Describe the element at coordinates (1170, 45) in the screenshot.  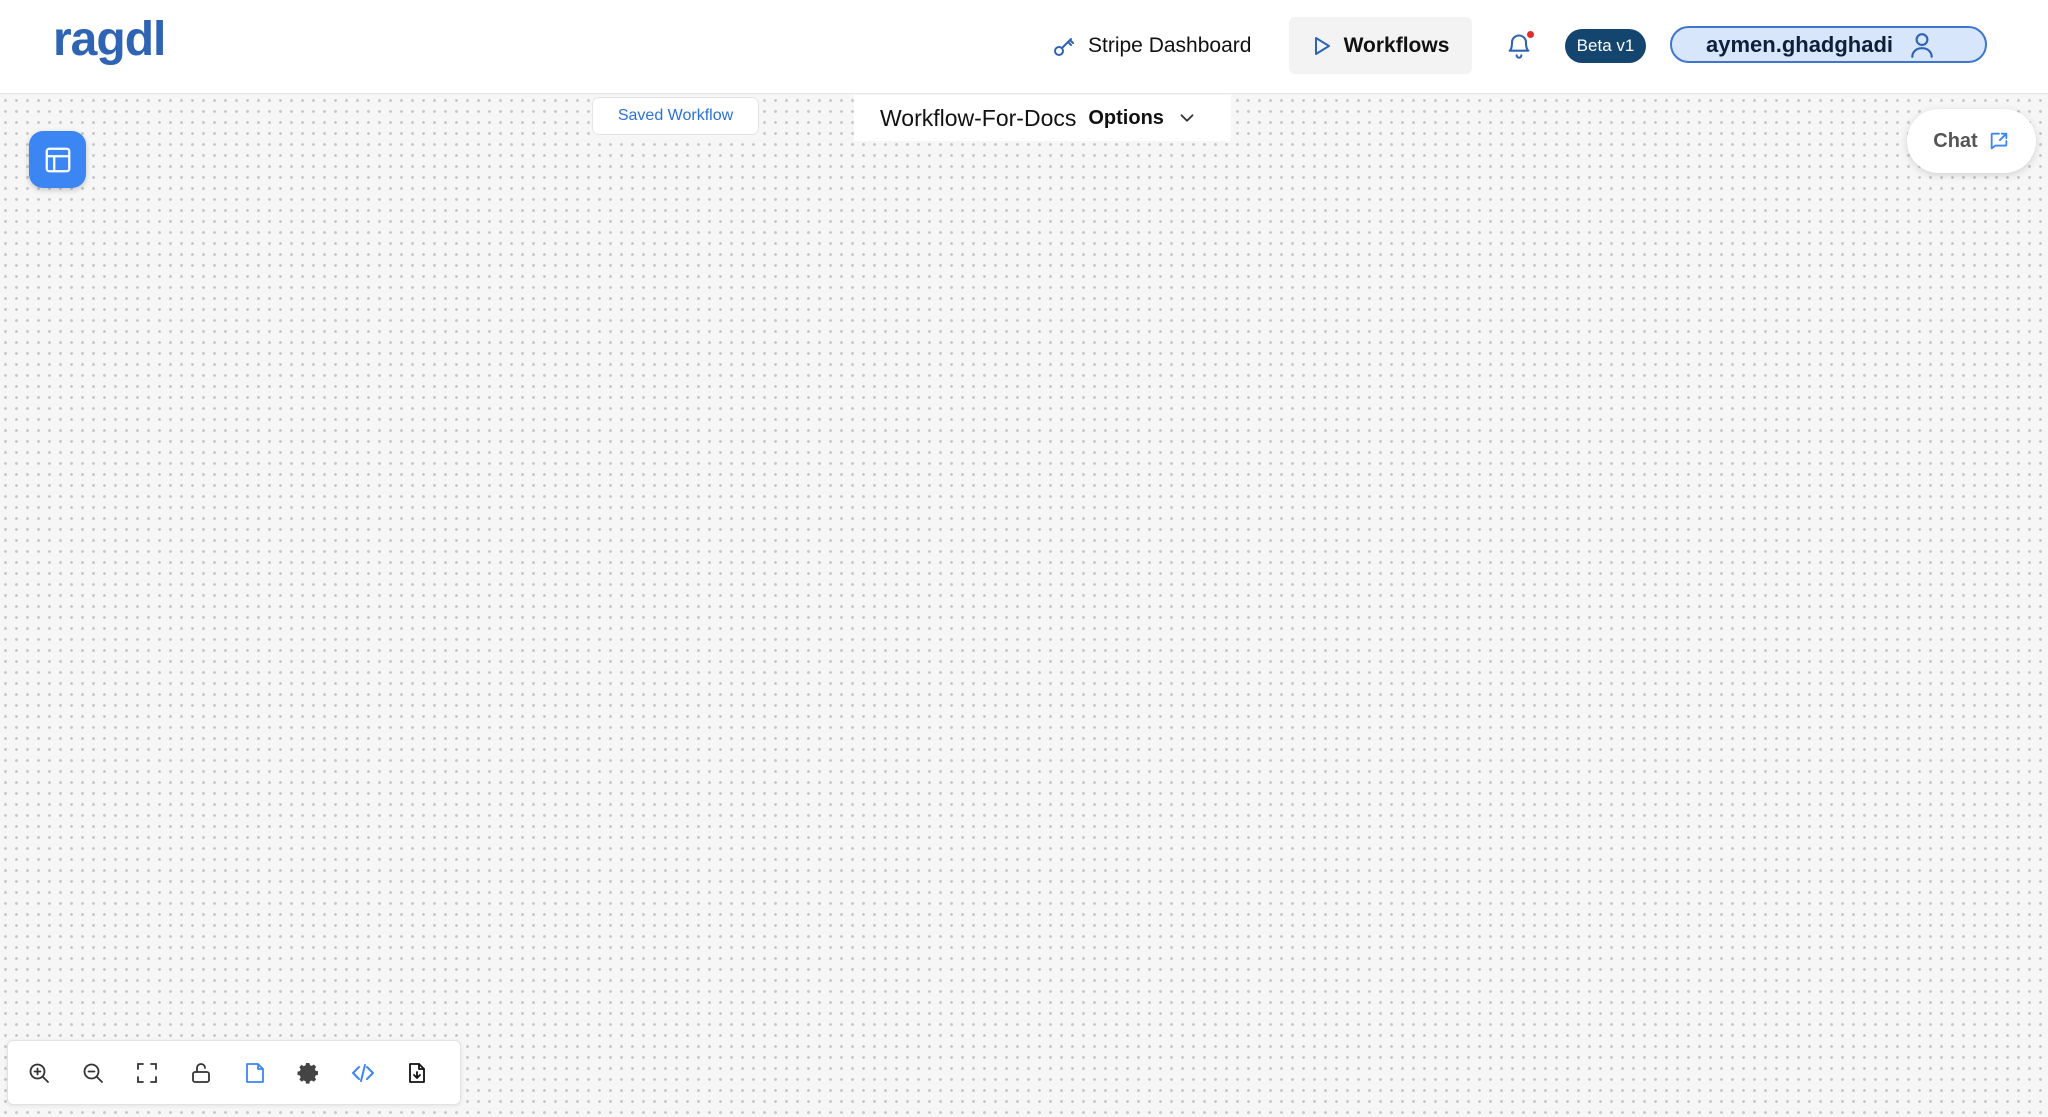
I see `stripe-dashboard-label: Stripe Dashboard` at that location.